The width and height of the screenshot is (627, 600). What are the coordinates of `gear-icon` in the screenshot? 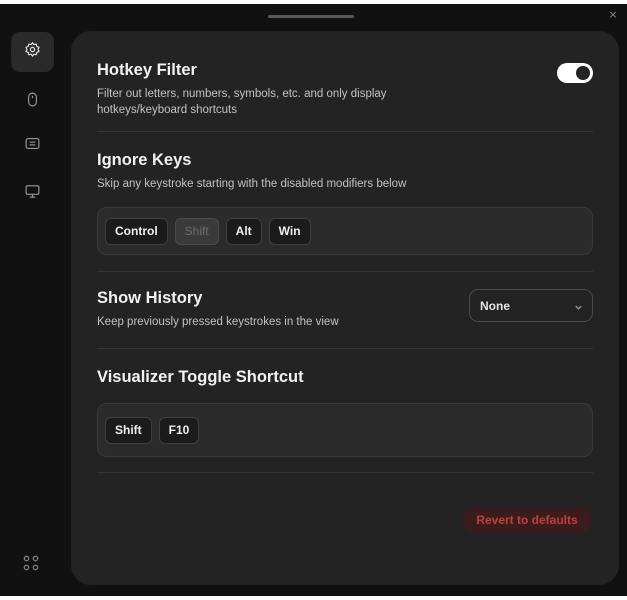 It's located at (32, 52).